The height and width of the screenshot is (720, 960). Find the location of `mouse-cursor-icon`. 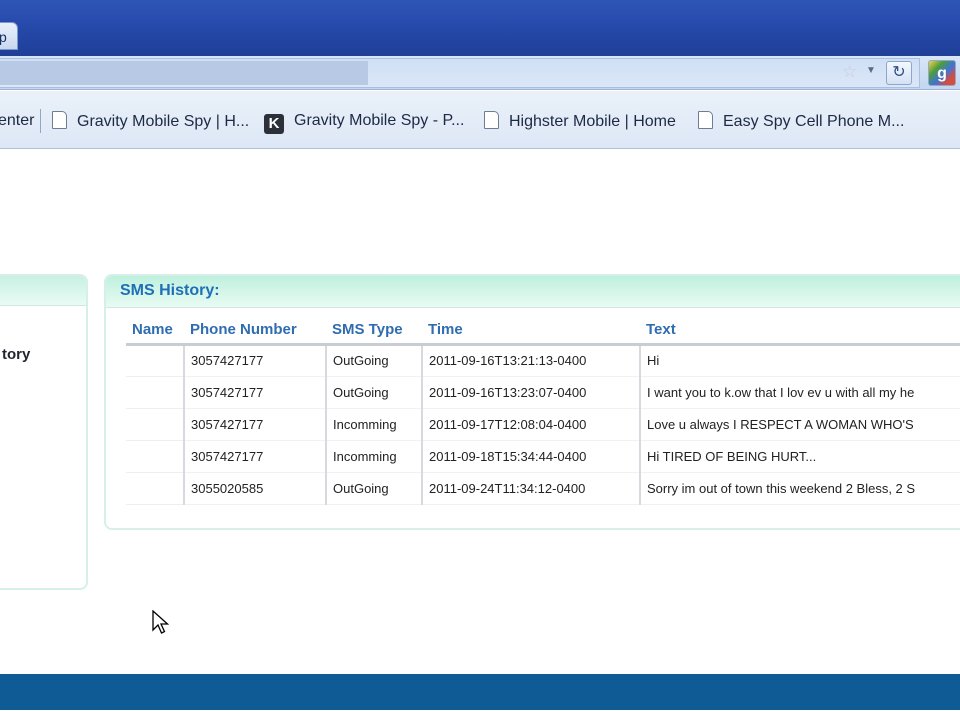

mouse-cursor-icon is located at coordinates (161, 622).